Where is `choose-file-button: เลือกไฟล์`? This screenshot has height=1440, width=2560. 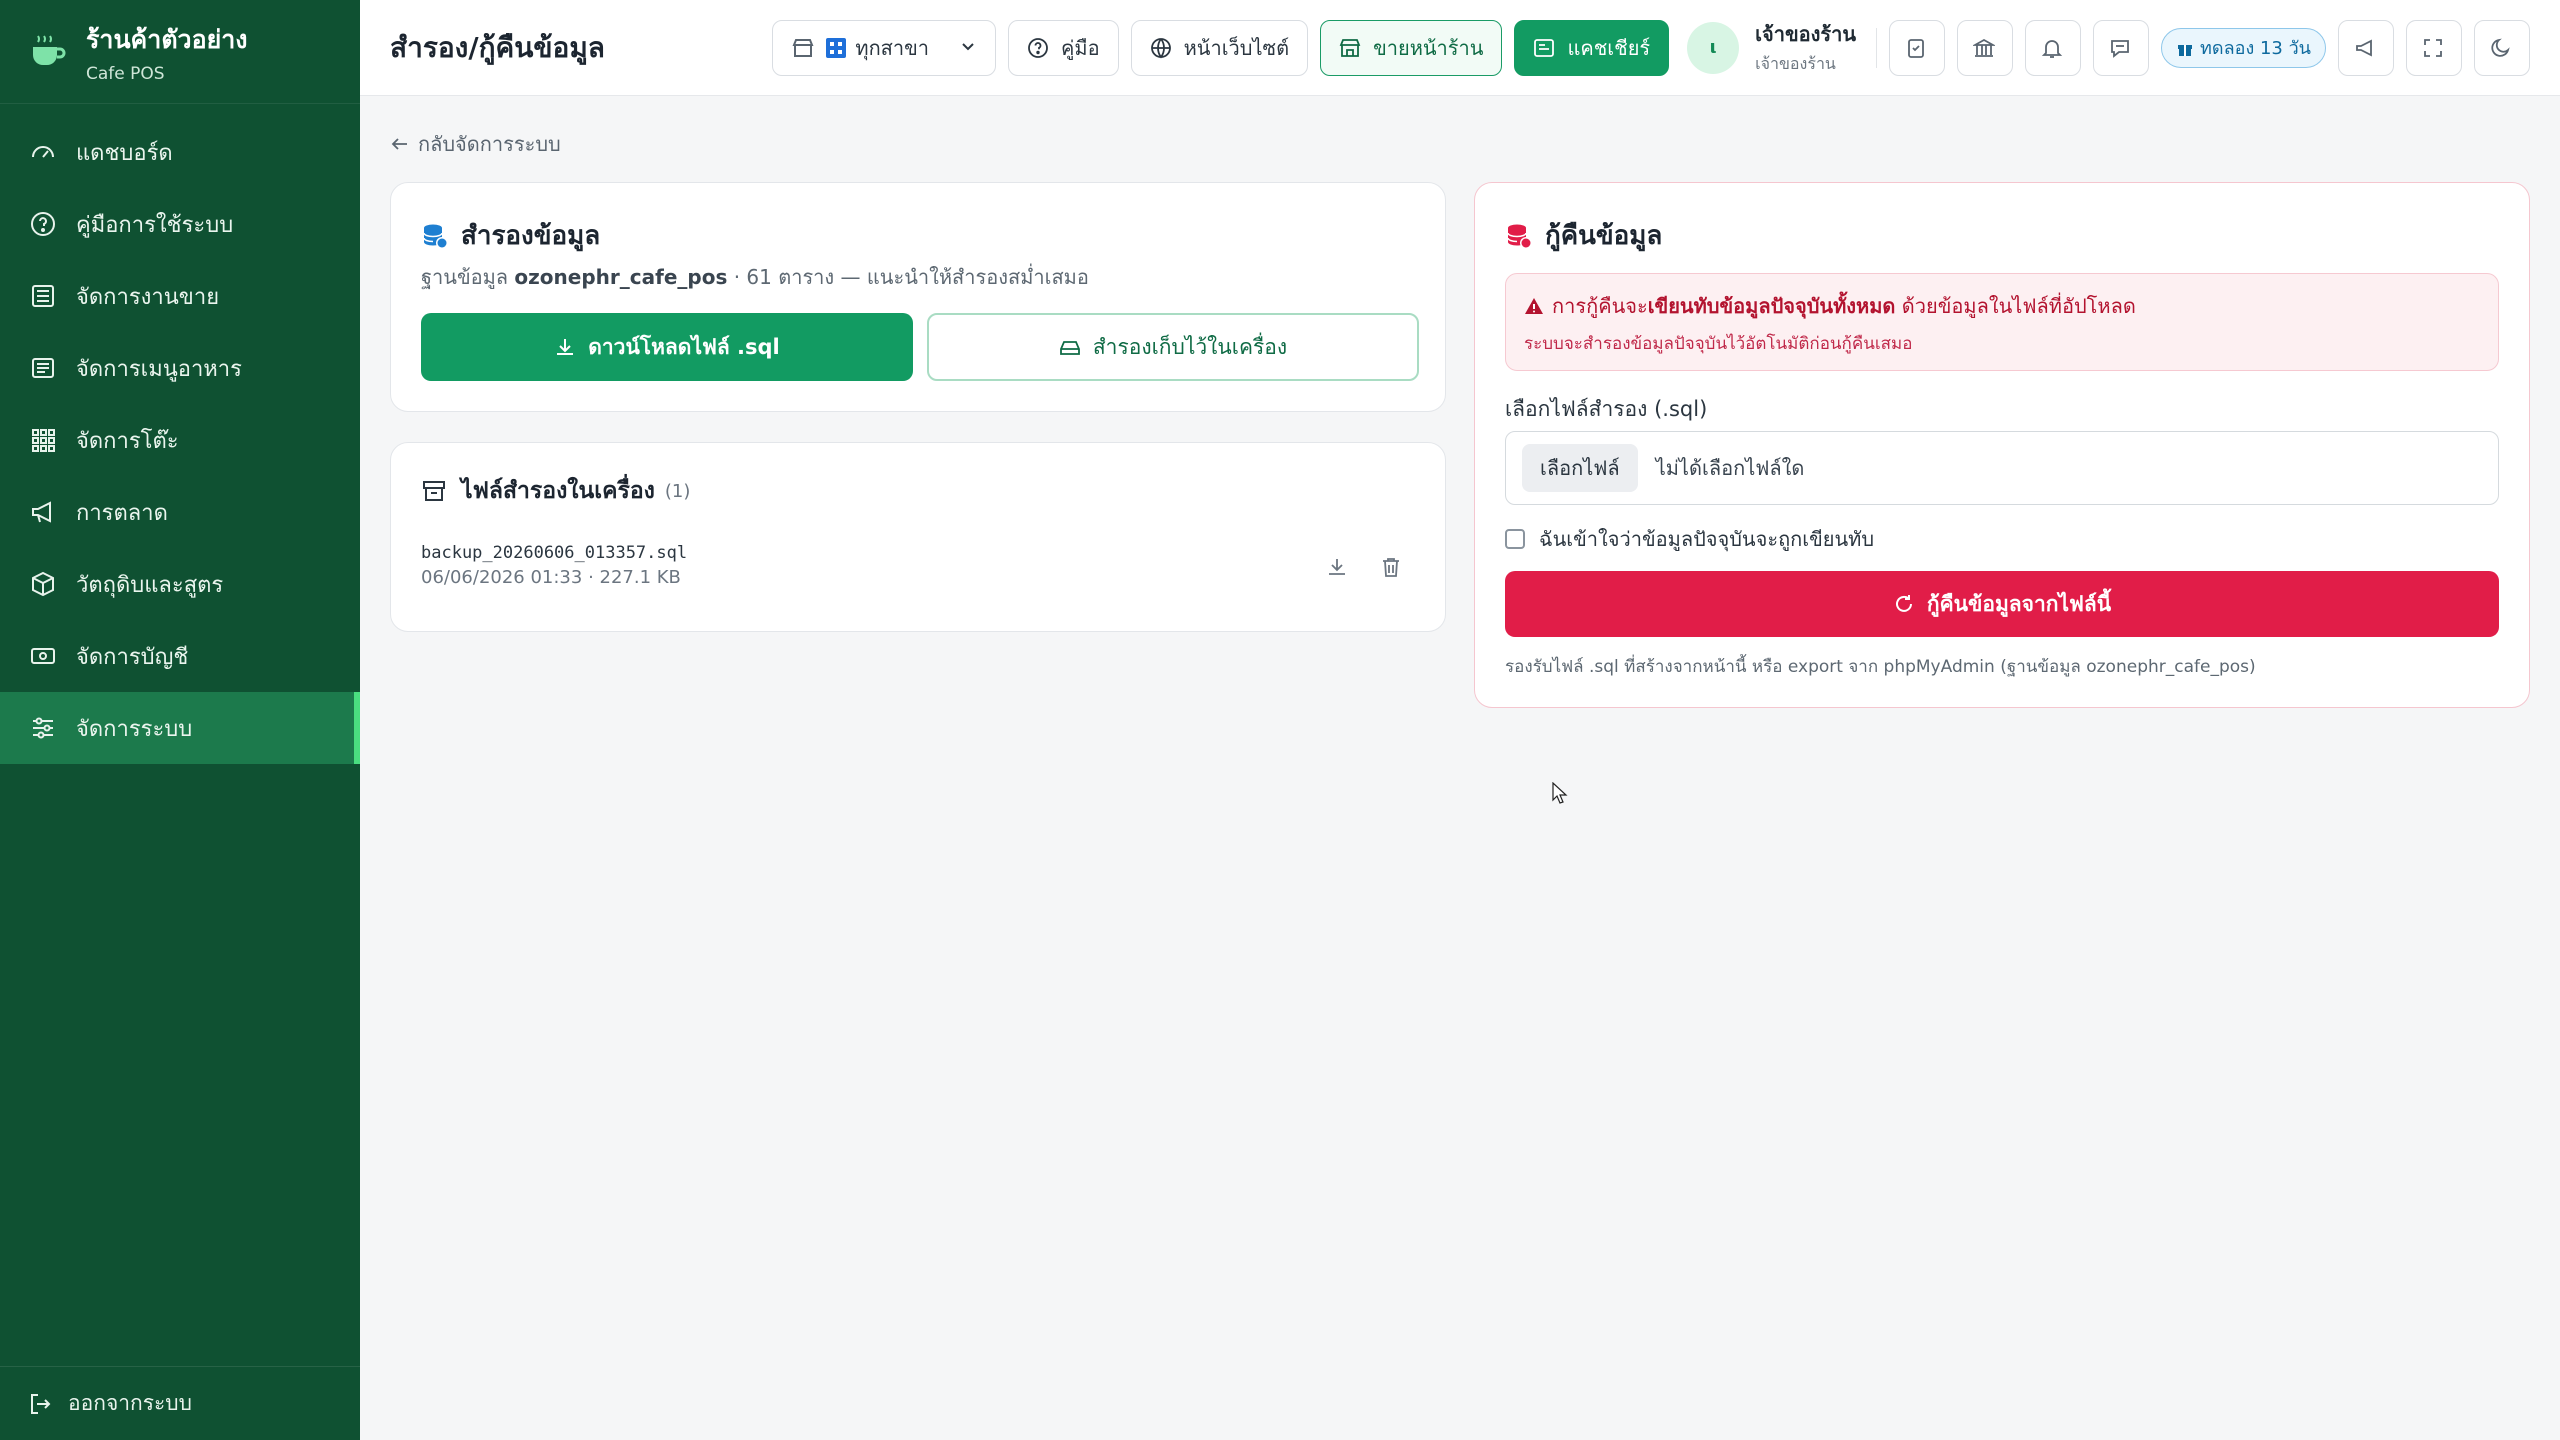
choose-file-button: เลือกไฟล์ is located at coordinates (1580, 468).